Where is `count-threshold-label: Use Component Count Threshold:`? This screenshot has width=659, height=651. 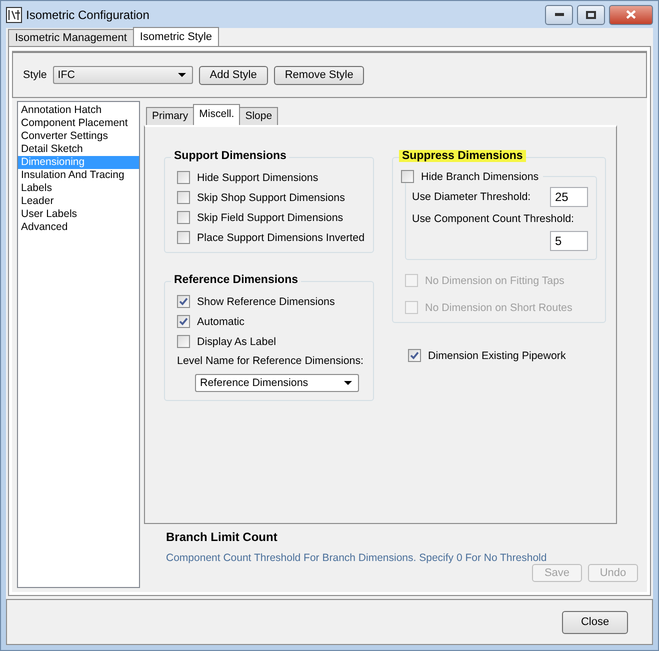
count-threshold-label: Use Component Count Threshold: is located at coordinates (493, 219).